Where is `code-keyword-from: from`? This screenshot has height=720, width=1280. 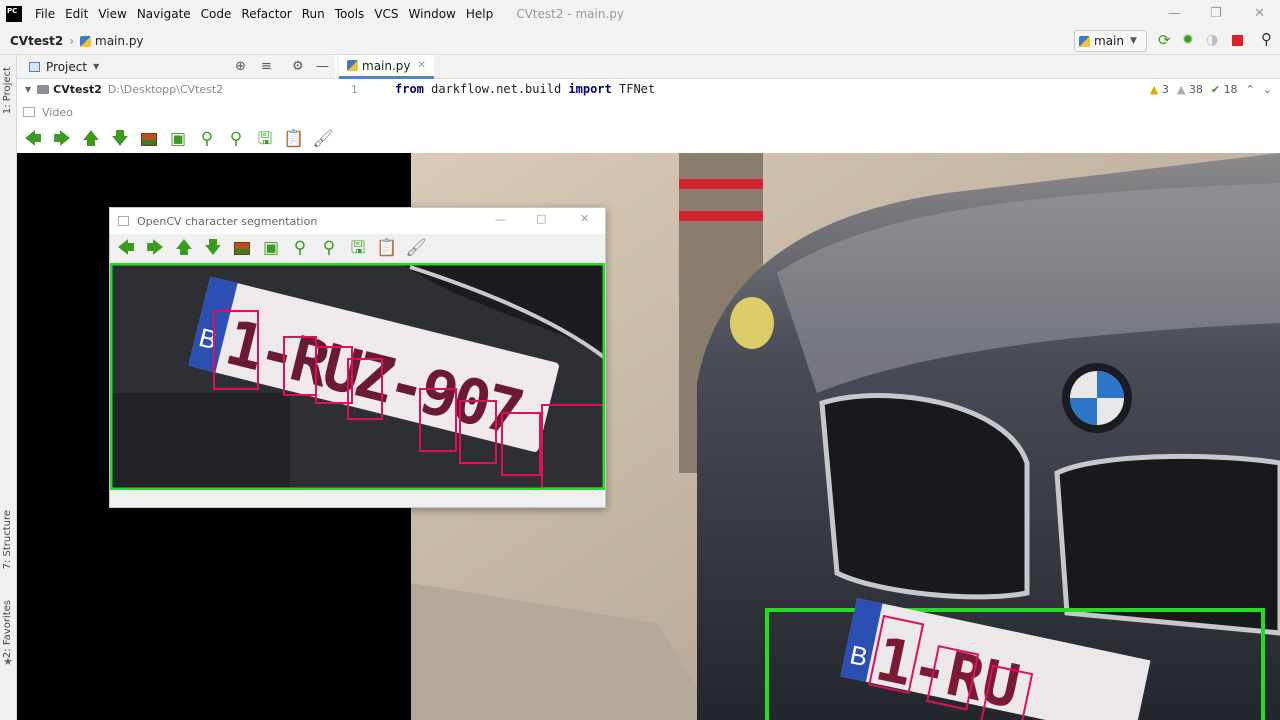 code-keyword-from: from is located at coordinates (409, 89).